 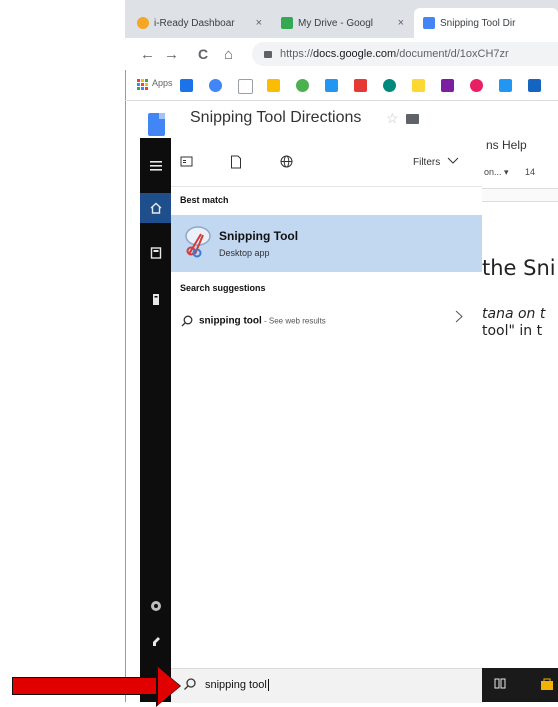 I want to click on document-body-line: tool" in t, so click(x=512, y=331).